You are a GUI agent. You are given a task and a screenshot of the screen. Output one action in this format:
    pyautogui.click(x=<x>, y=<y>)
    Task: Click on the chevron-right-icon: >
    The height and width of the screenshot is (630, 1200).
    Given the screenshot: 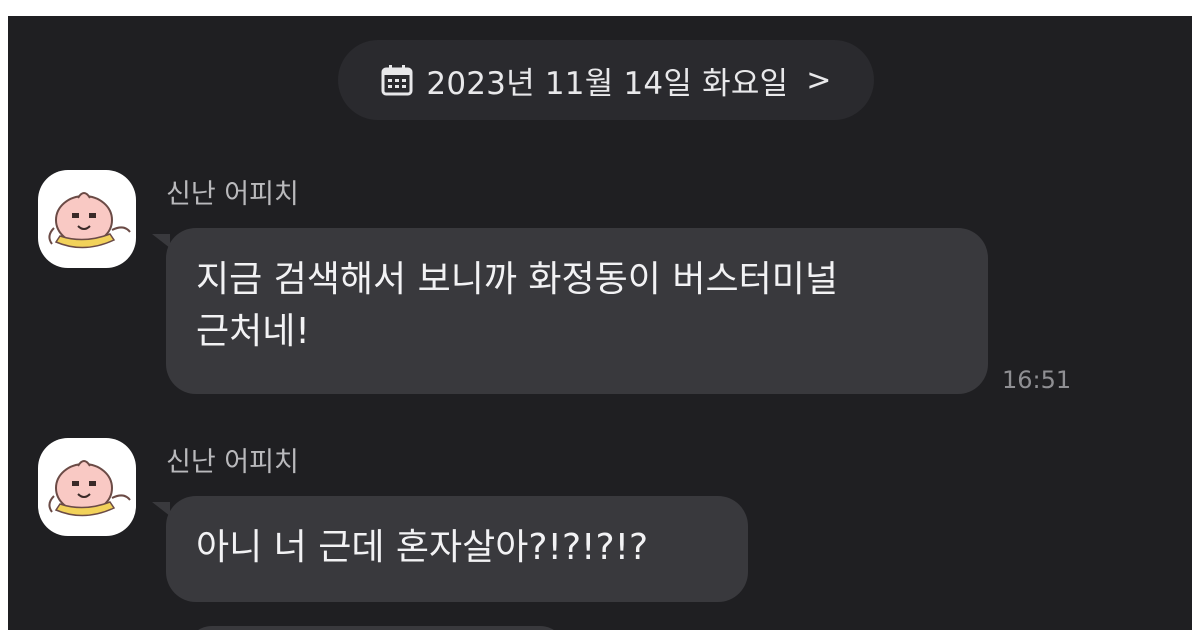 What is the action you would take?
    pyautogui.click(x=819, y=80)
    